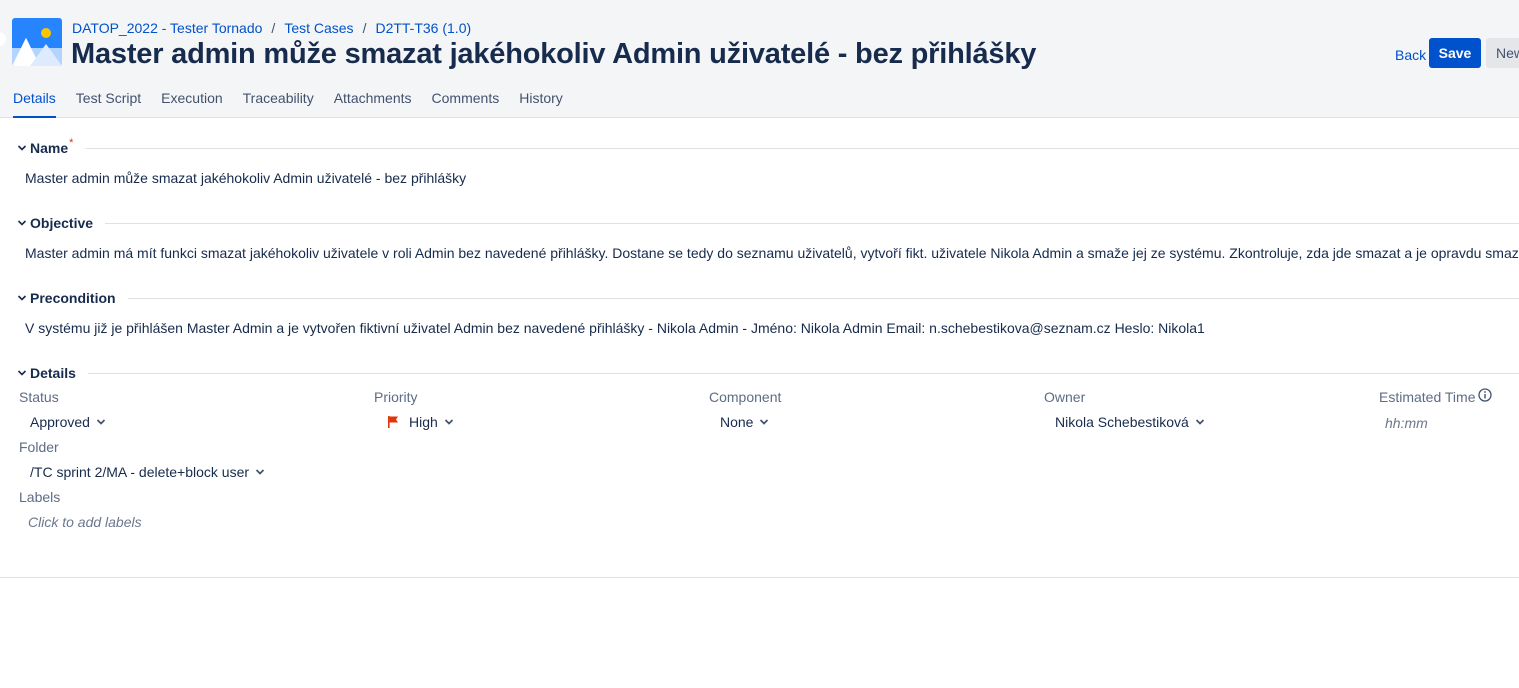 Image resolution: width=1519 pixels, height=688 pixels. What do you see at coordinates (745, 397) in the screenshot?
I see `component-label: Component` at bounding box center [745, 397].